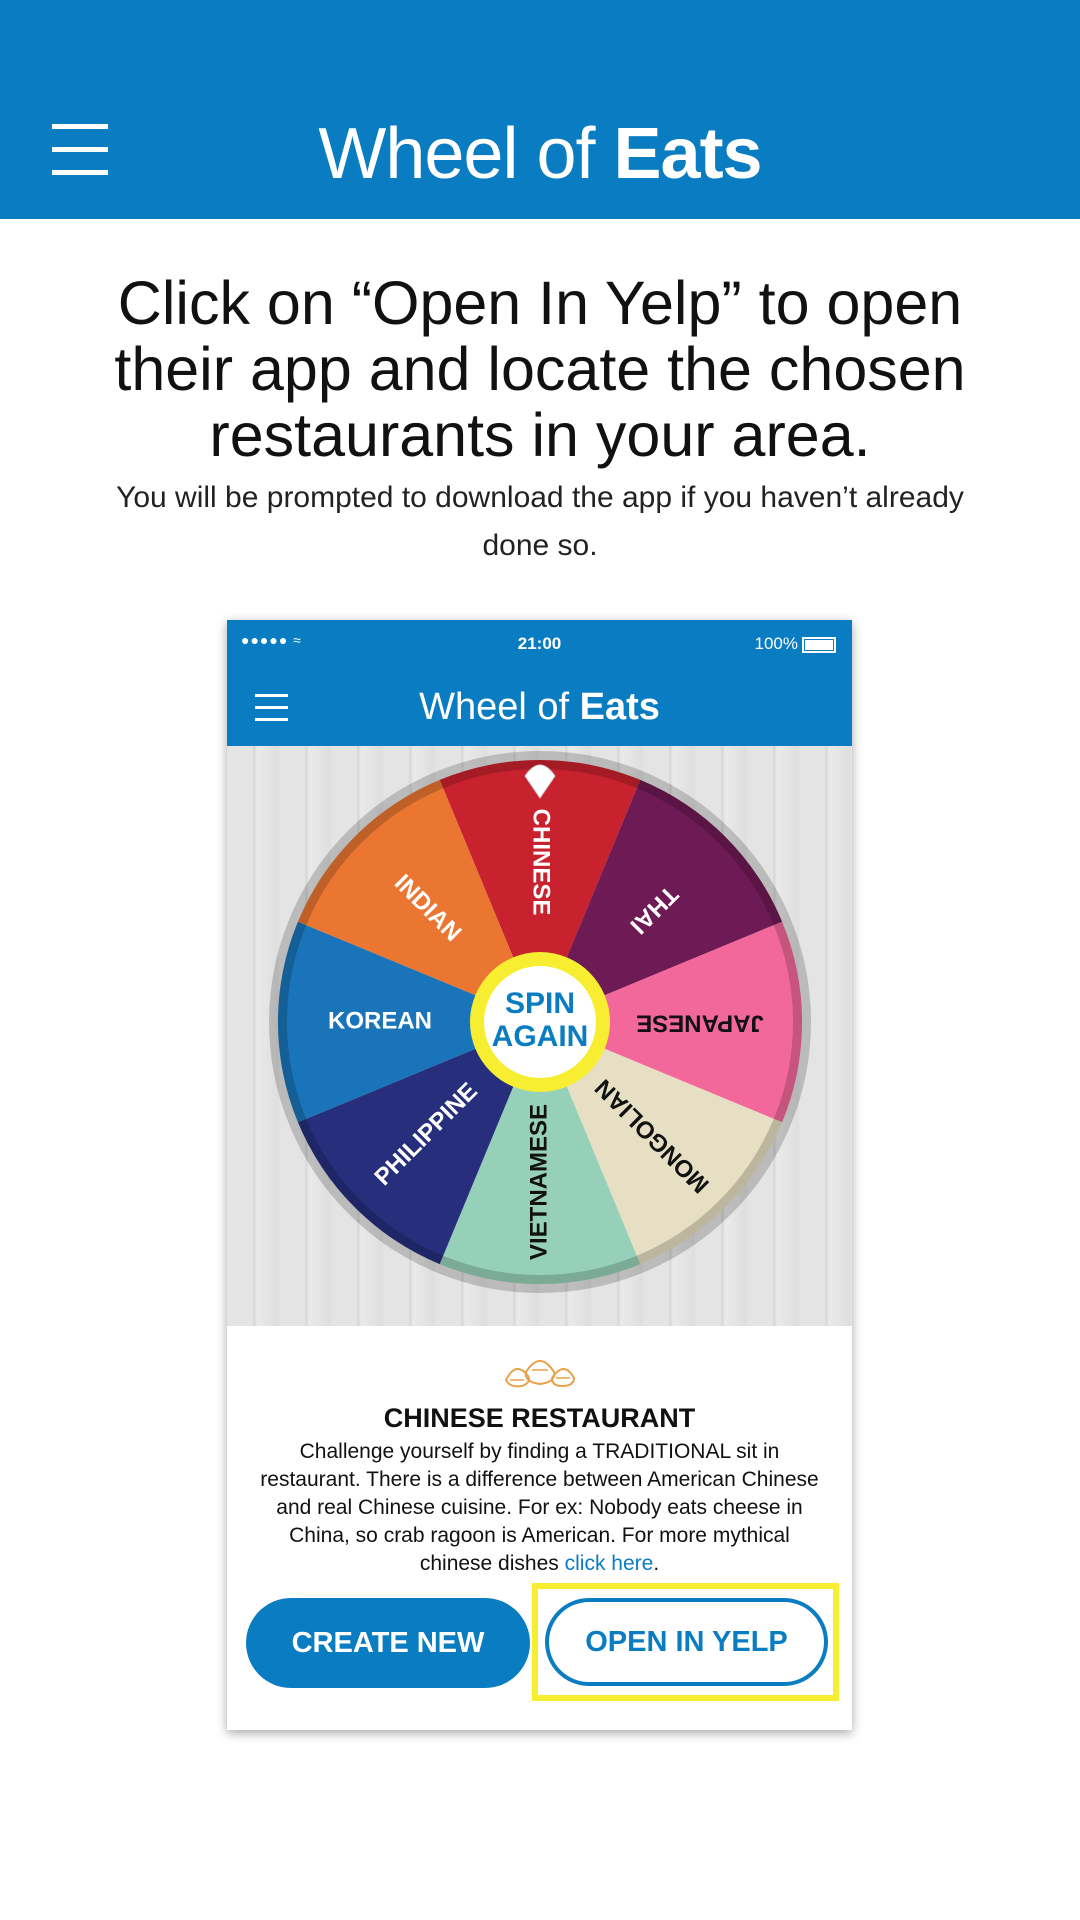  Describe the element at coordinates (499, 707) in the screenshot. I see `phone-title-prefix: Wheel of` at that location.